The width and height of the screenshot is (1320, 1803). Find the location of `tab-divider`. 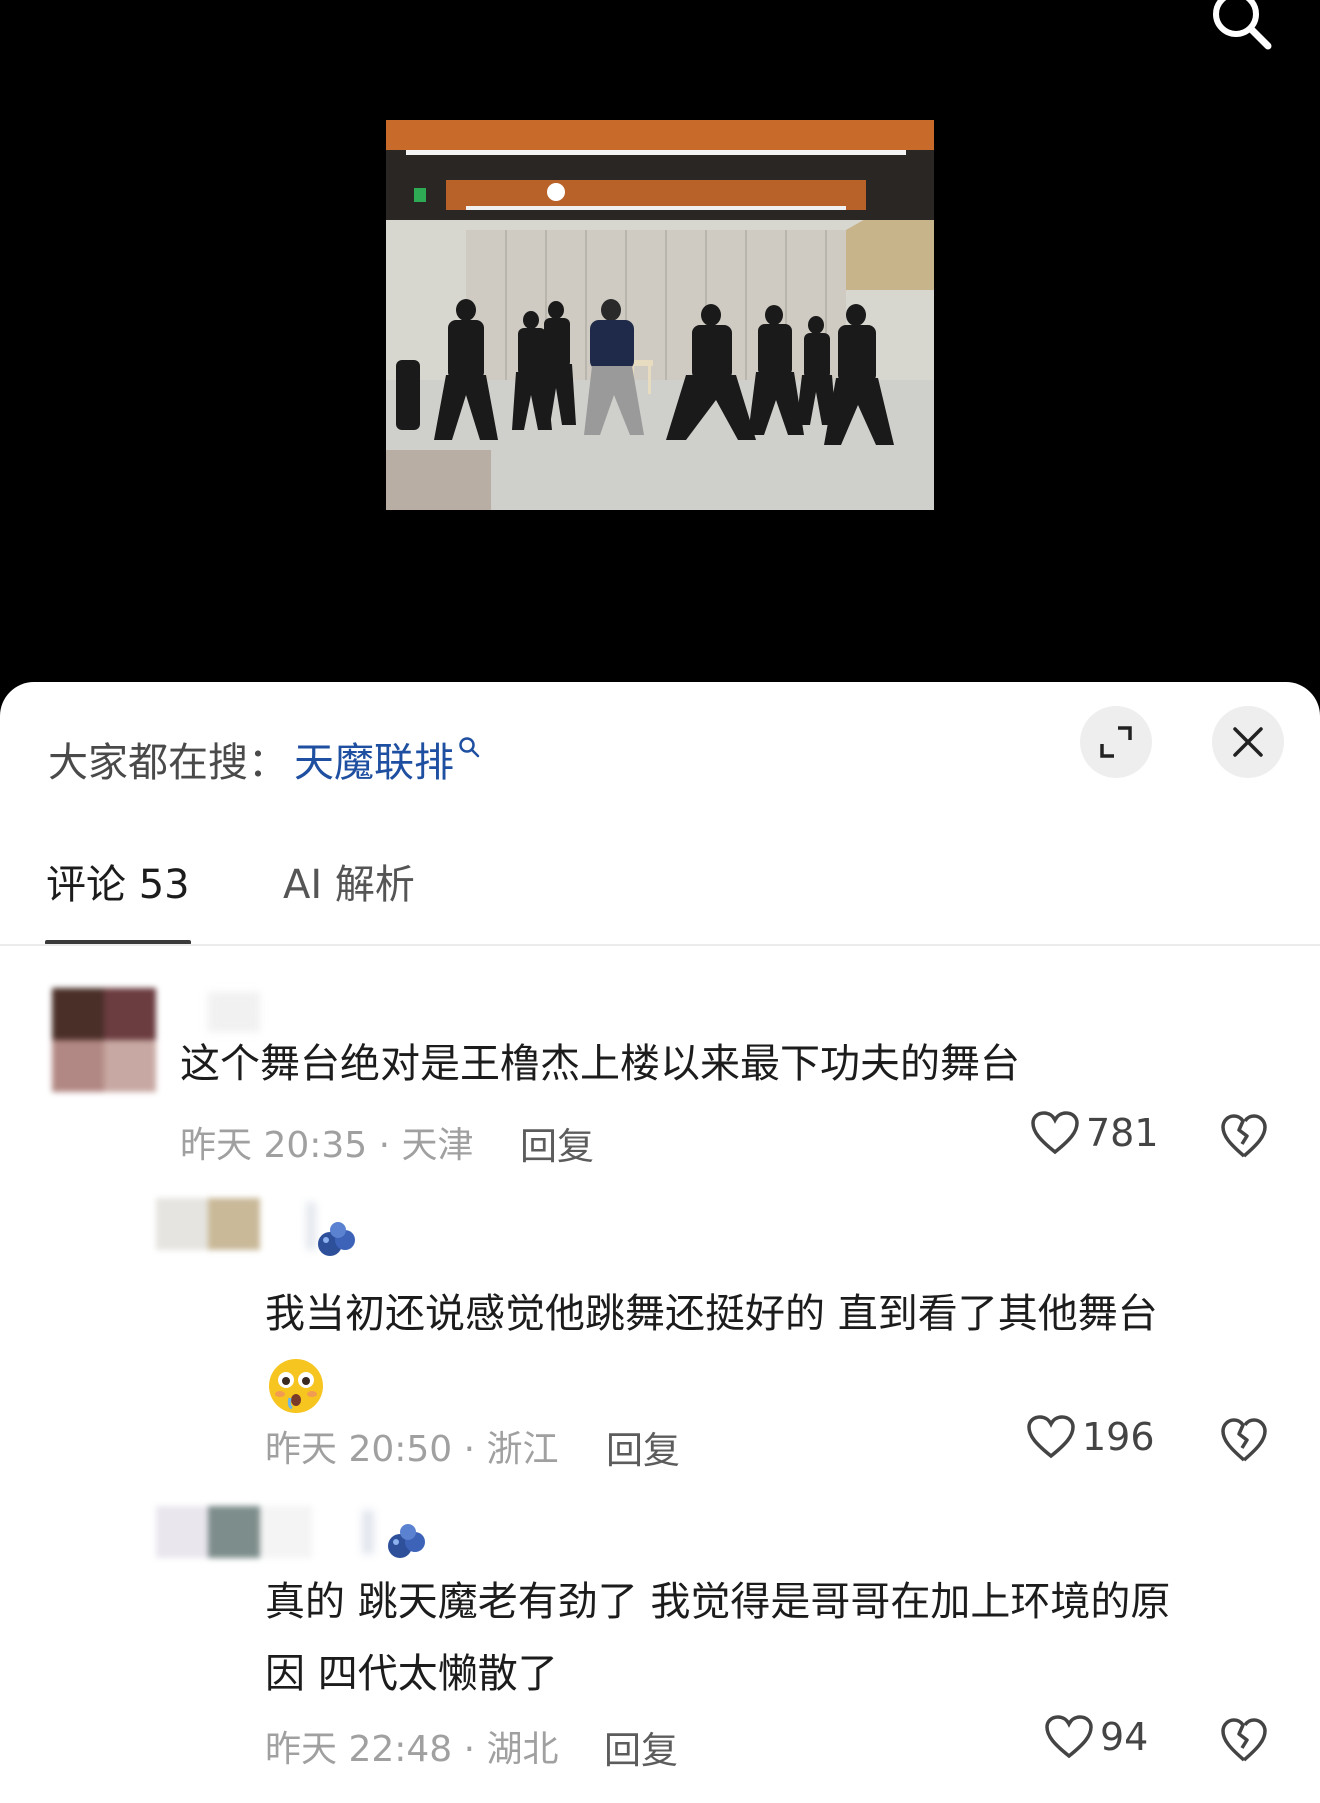

tab-divider is located at coordinates (660, 945).